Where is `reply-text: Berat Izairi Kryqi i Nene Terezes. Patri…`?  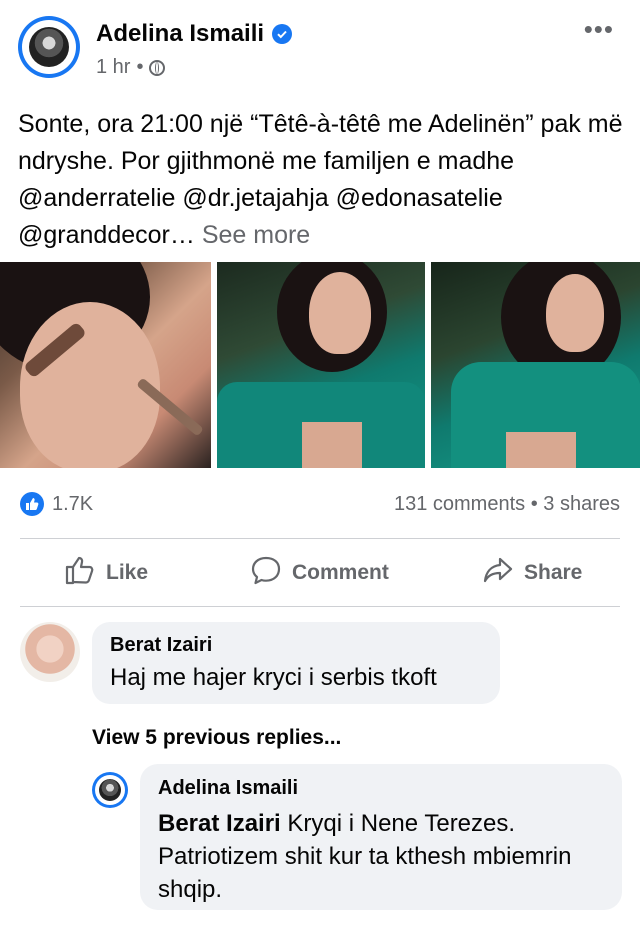
reply-text: Berat Izairi Kryqi i Nene Terezes. Patri… is located at coordinates (383, 856).